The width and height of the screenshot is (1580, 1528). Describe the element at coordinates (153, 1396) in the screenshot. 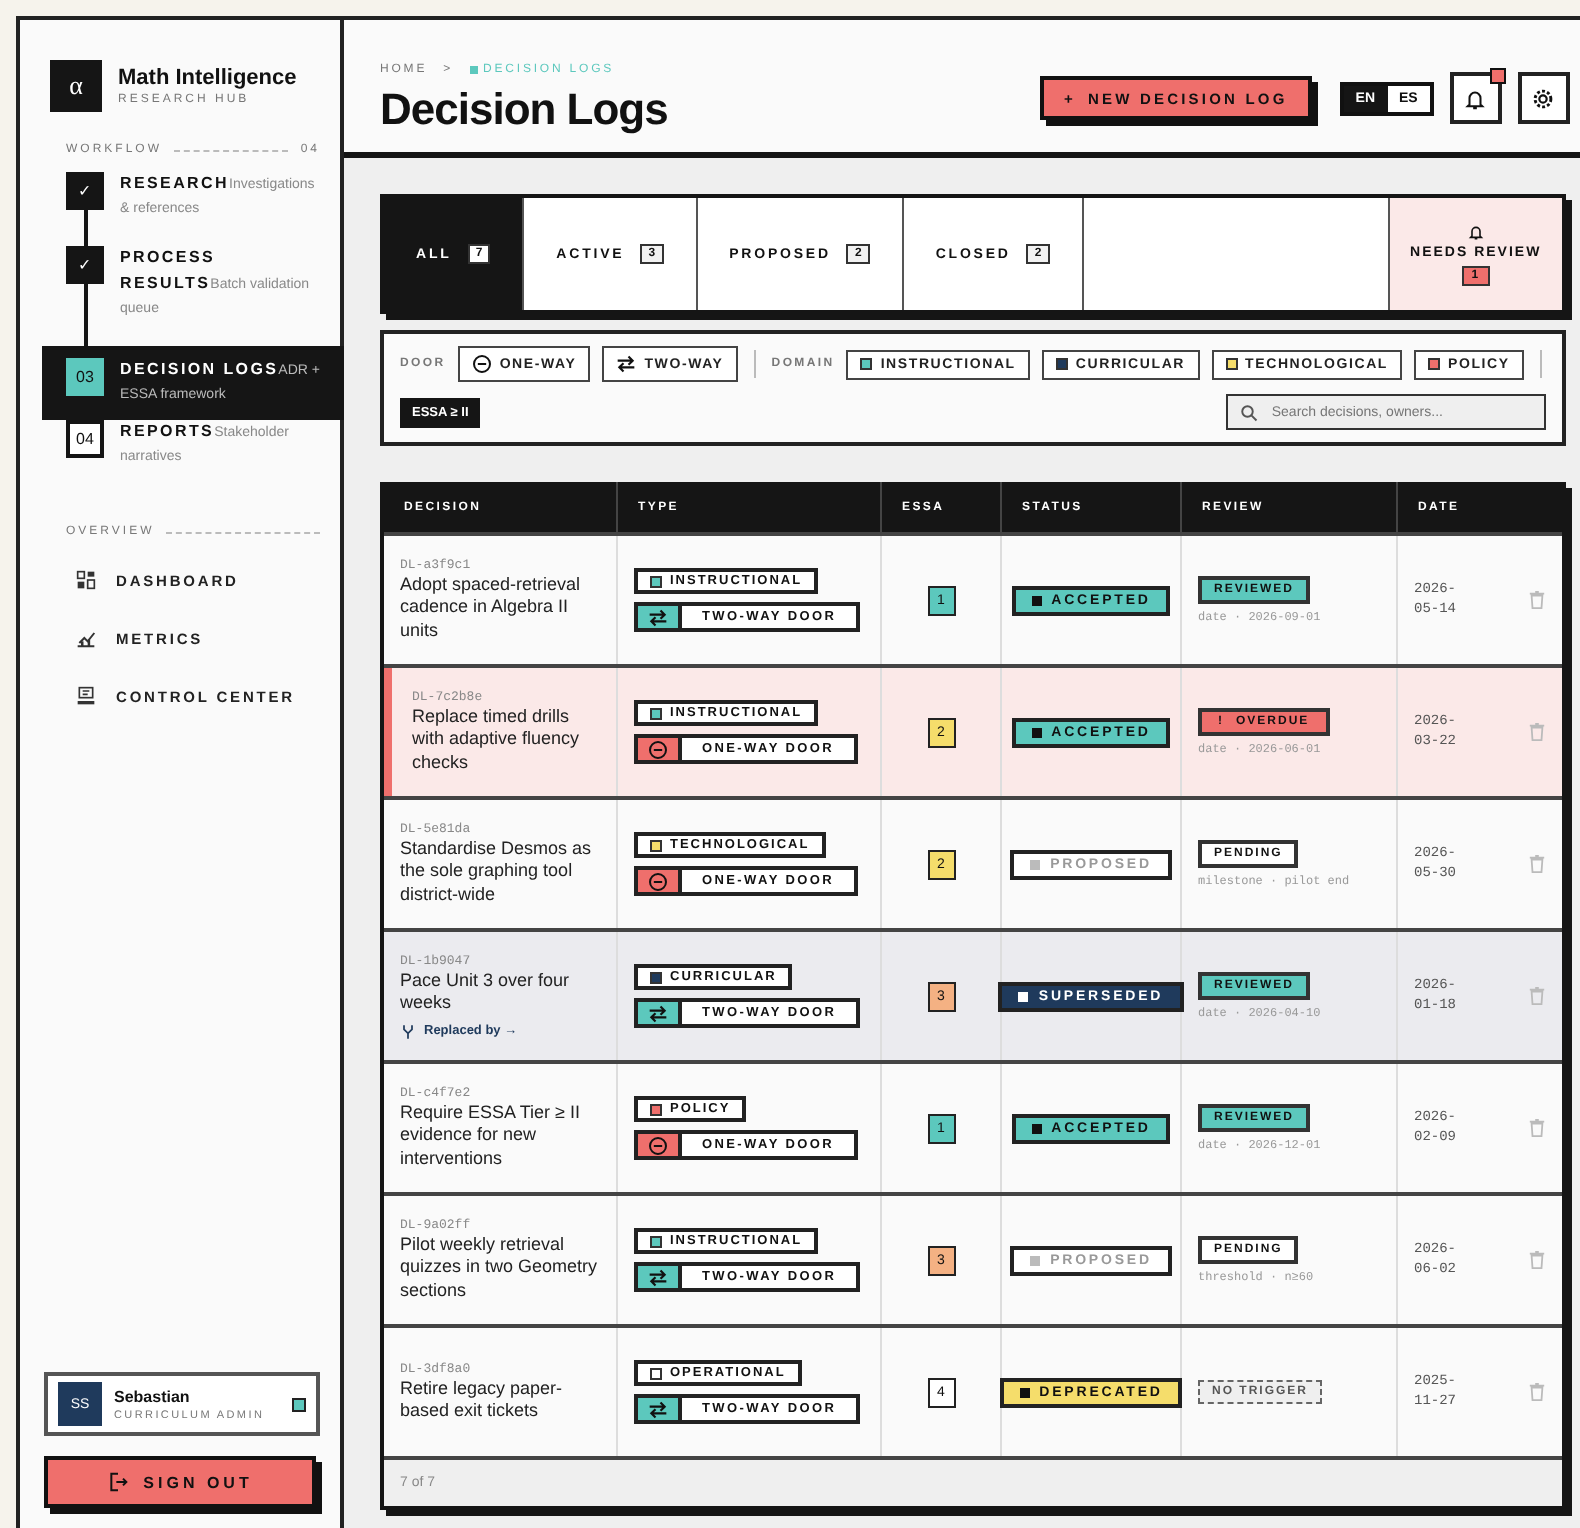

I see `user-name: Sebastian` at that location.